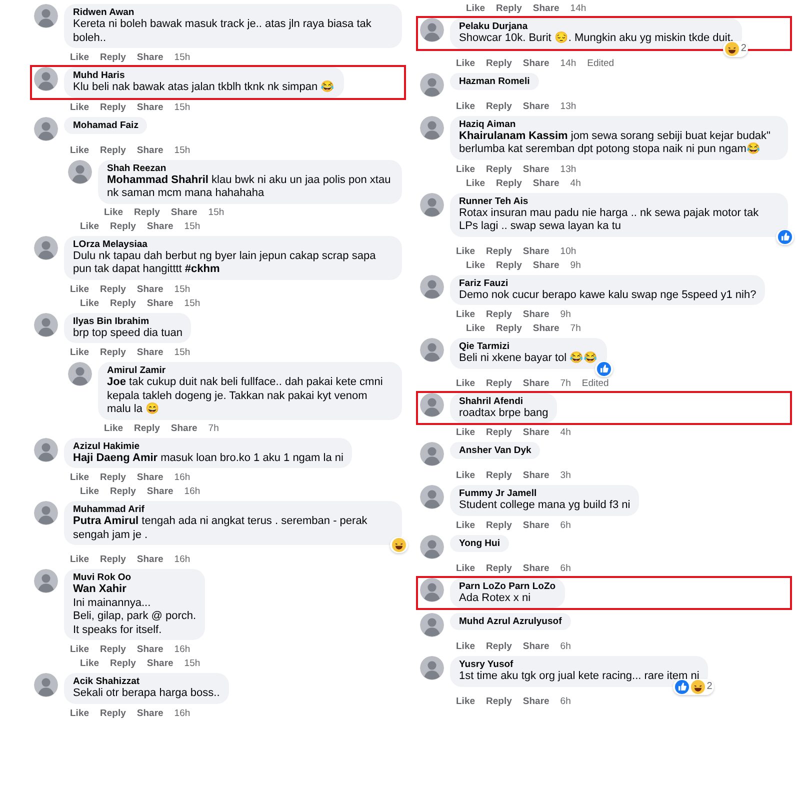 The image size is (800, 800). Describe the element at coordinates (127, 321) in the screenshot. I see `commenter-name: Ilyas Bin Ibrahim` at that location.